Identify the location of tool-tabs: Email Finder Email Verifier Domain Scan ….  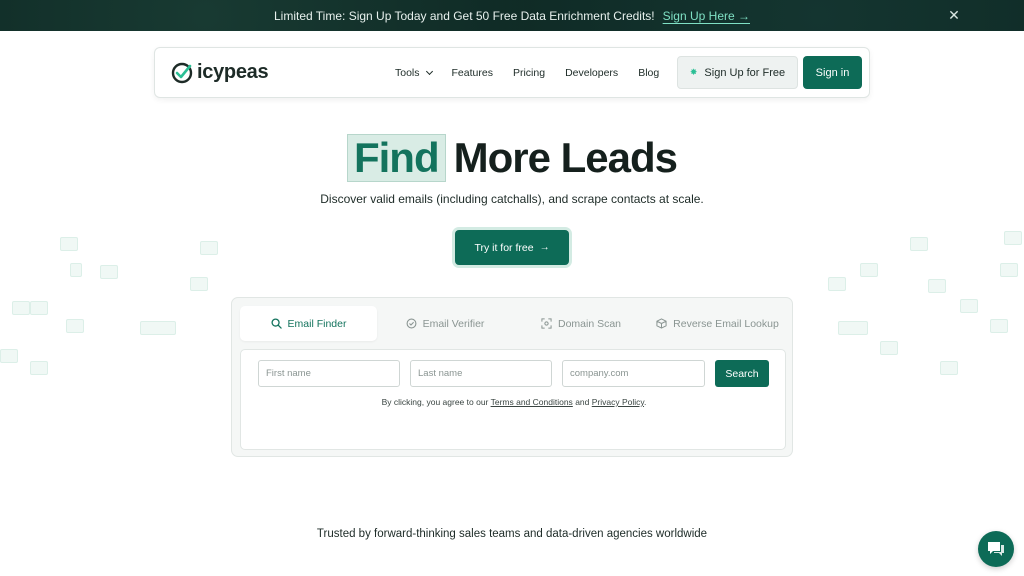
(513, 323).